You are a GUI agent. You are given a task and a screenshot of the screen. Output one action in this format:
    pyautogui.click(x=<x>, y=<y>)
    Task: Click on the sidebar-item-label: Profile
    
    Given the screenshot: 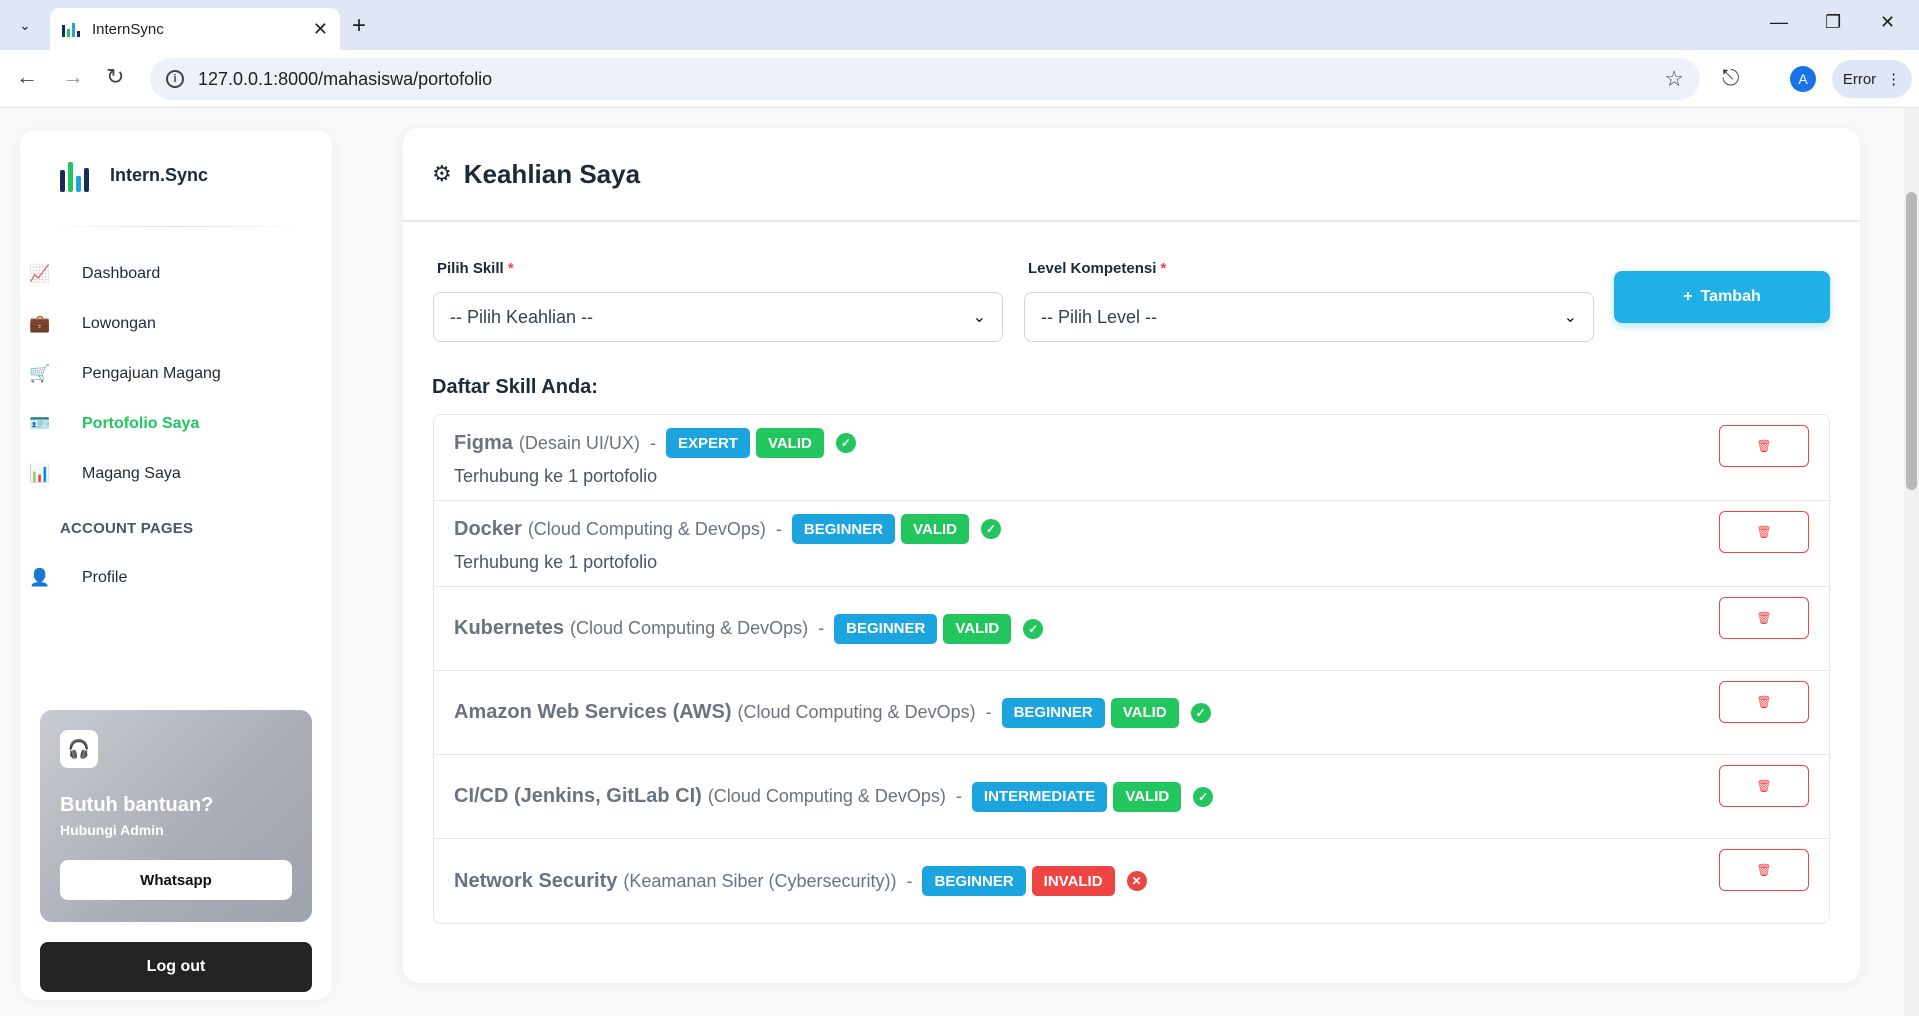 What is the action you would take?
    pyautogui.click(x=105, y=577)
    